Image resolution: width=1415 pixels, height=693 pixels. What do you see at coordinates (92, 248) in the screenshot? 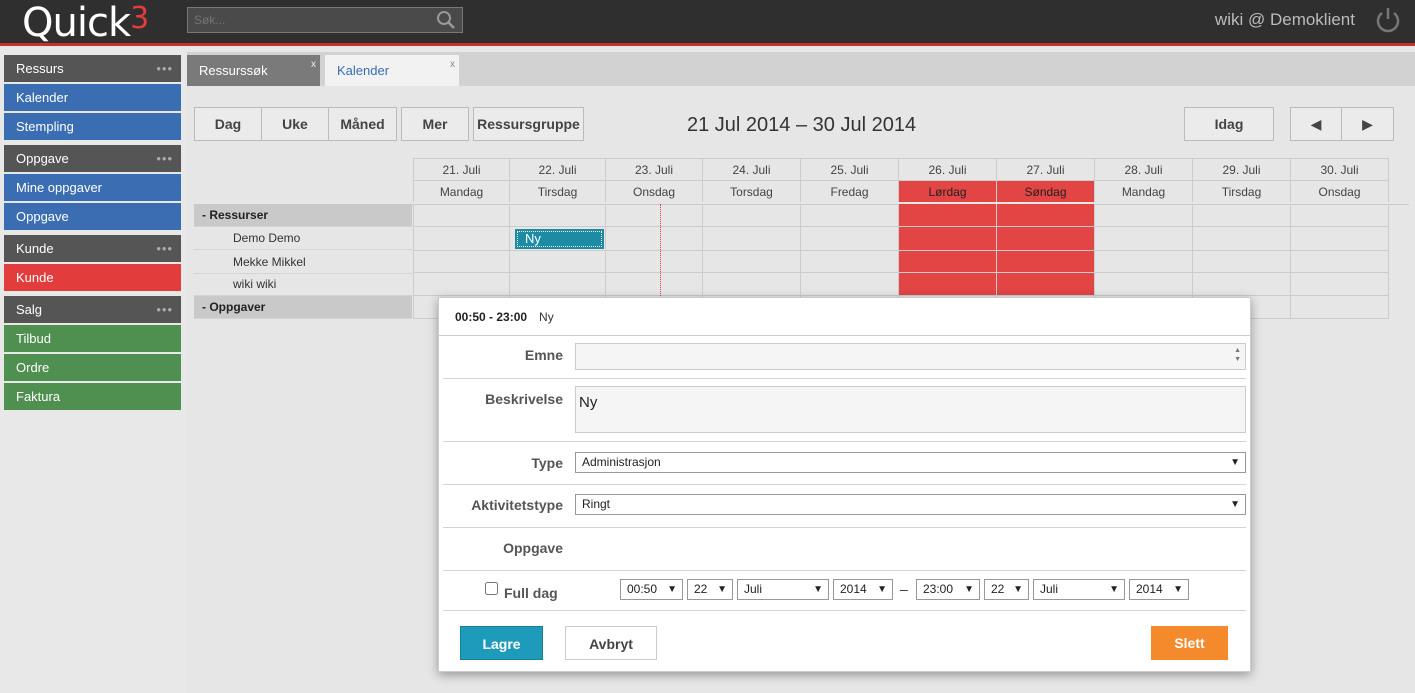
I see `sidebar-group-kunde: Kunde •••` at bounding box center [92, 248].